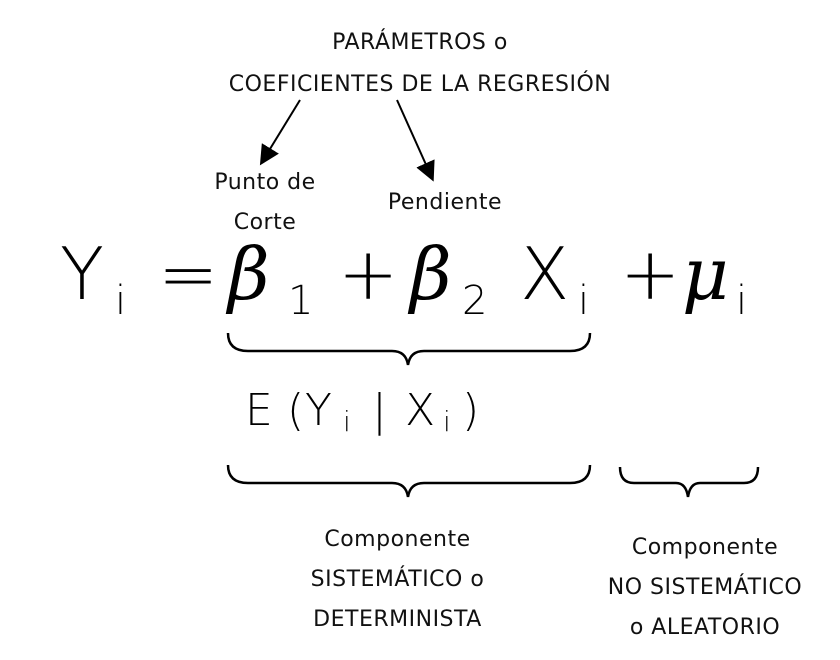 The height and width of the screenshot is (660, 840). What do you see at coordinates (471, 410) in the screenshot?
I see `exp-close-paren: )` at bounding box center [471, 410].